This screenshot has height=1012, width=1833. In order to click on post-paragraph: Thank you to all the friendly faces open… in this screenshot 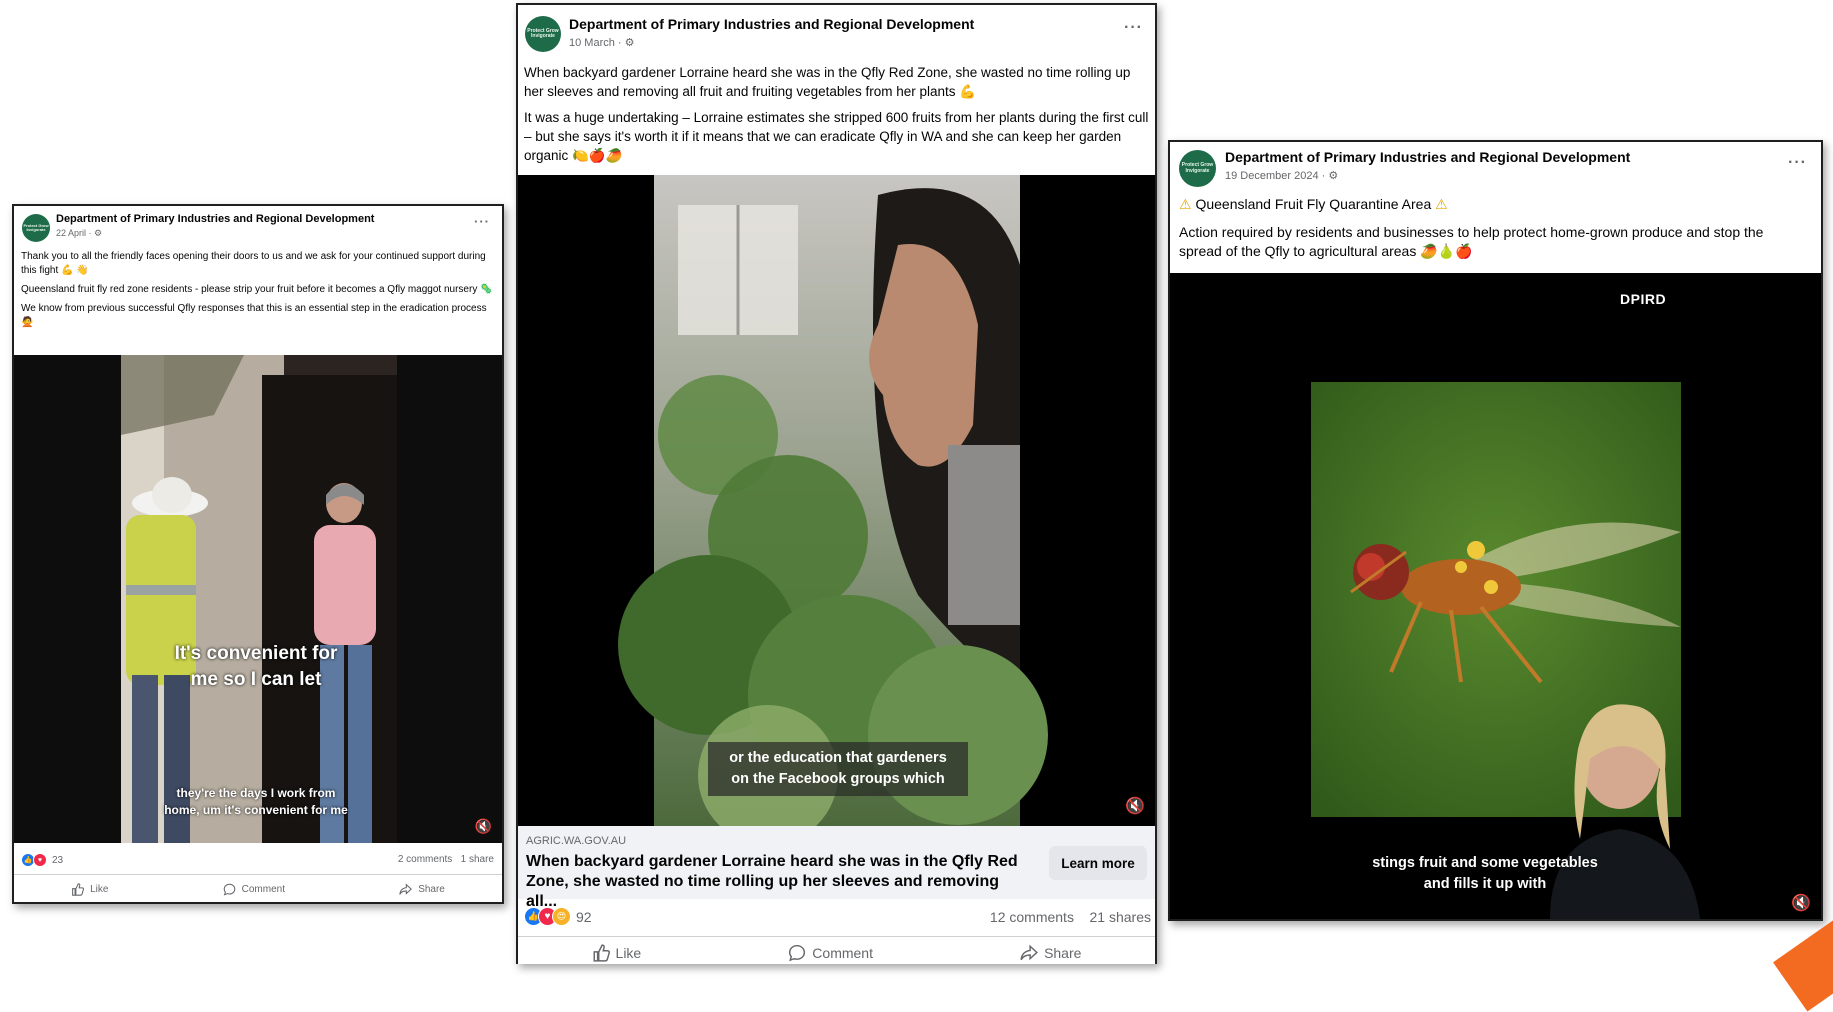, I will do `click(253, 263)`.